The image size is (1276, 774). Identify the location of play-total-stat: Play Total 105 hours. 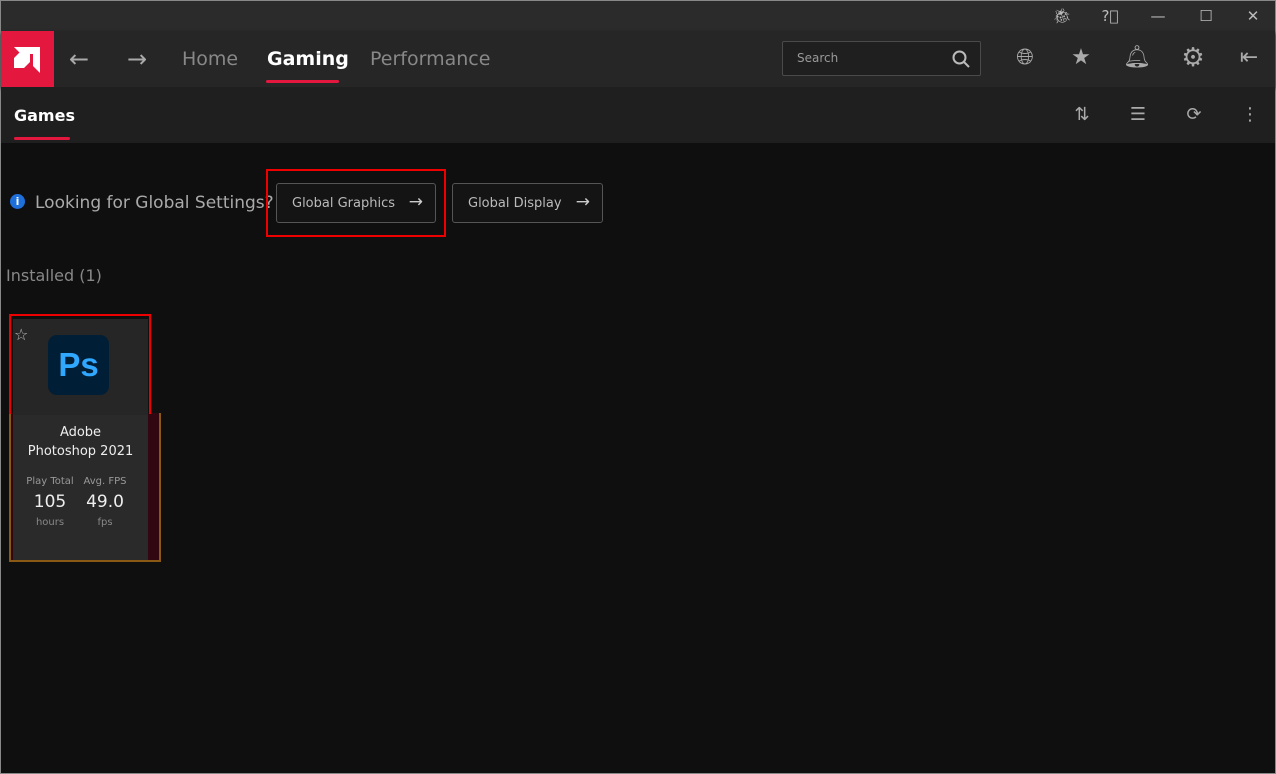
(50, 502).